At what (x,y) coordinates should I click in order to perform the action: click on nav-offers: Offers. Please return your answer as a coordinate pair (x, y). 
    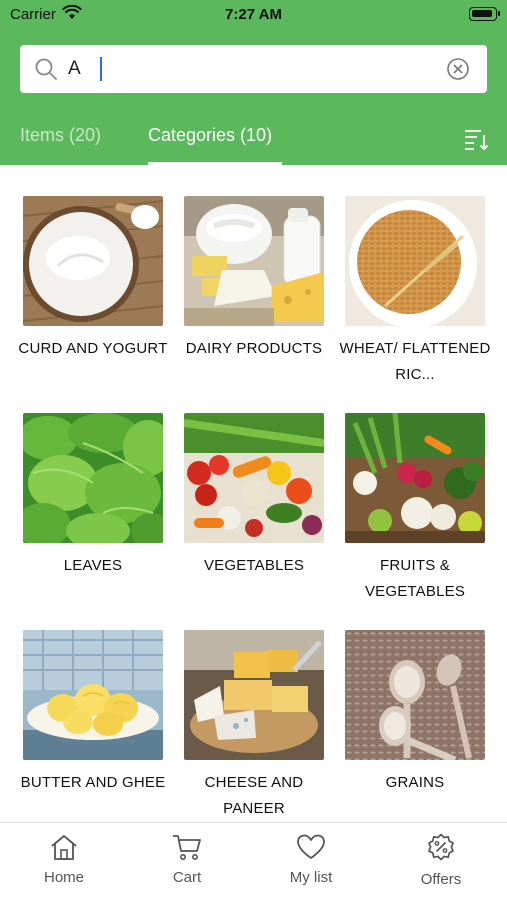
    Looking at the image, I should click on (441, 860).